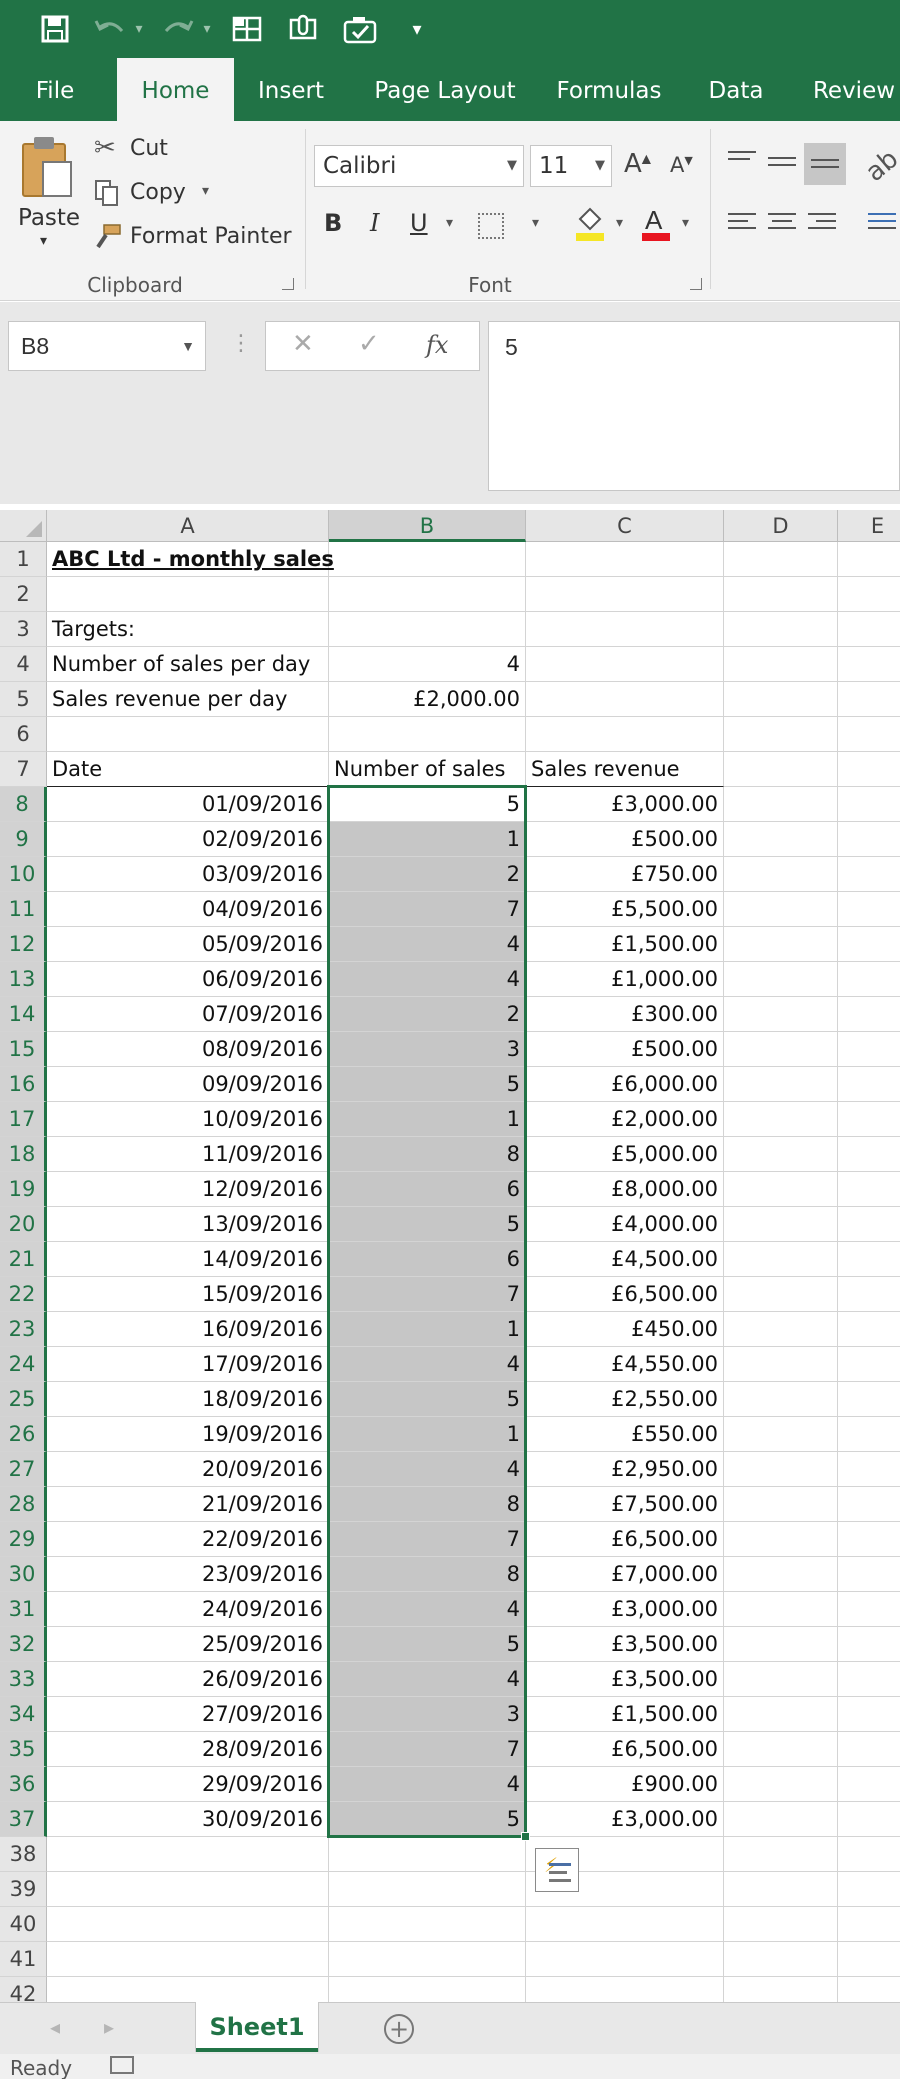 This screenshot has width=900, height=2079. What do you see at coordinates (188, 1784) in the screenshot?
I see `date-cell: 29/09/2016` at bounding box center [188, 1784].